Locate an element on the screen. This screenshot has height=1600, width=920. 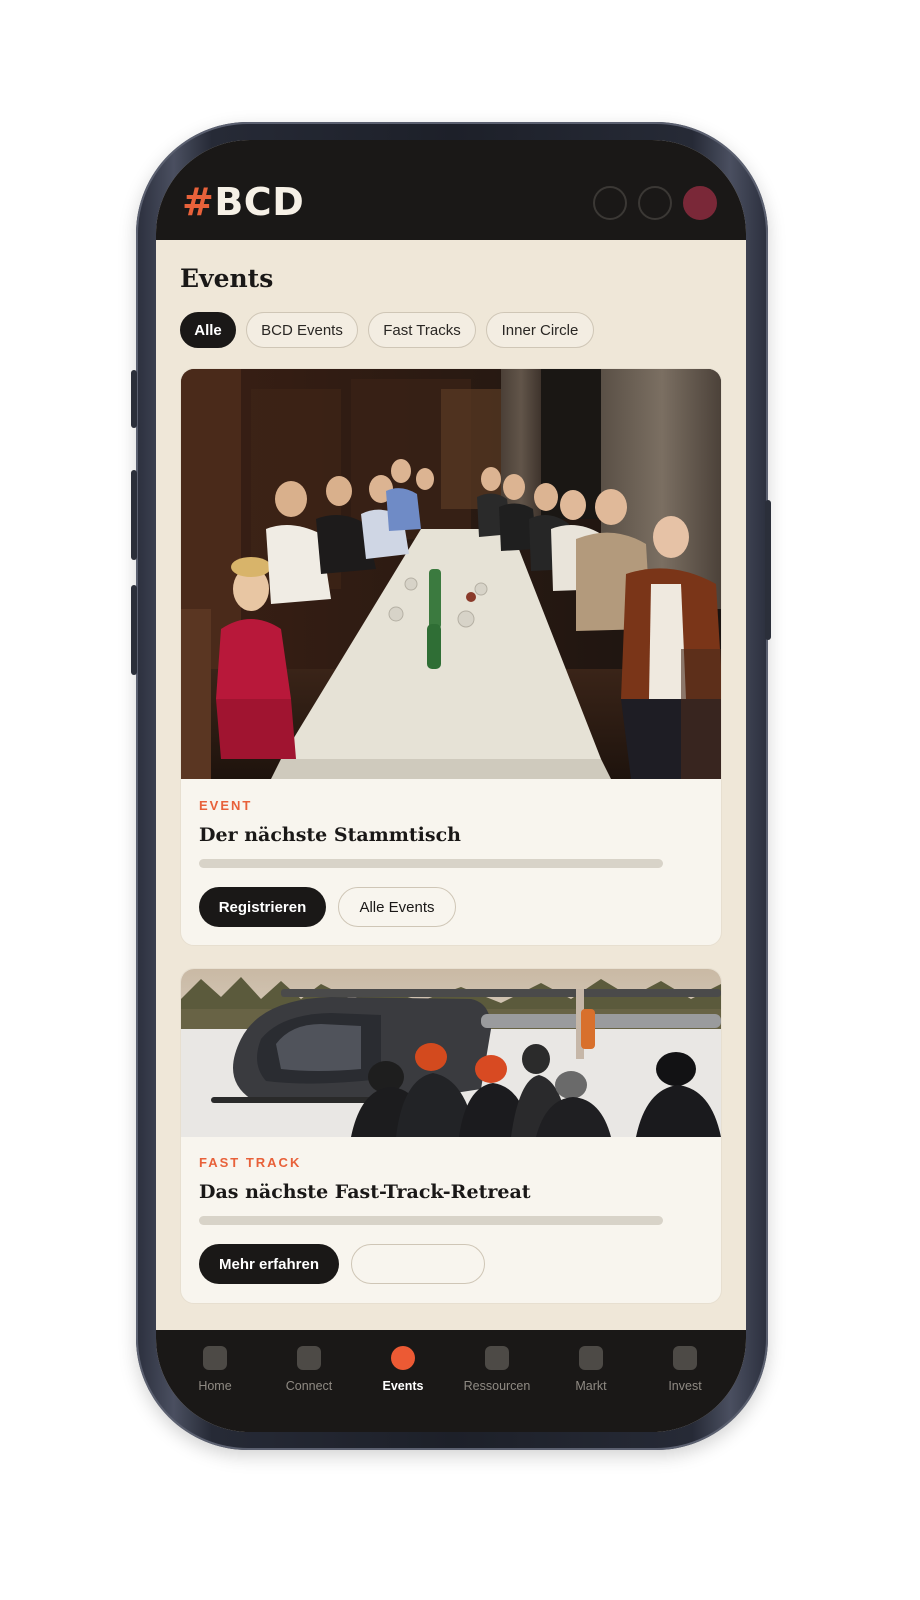
filter-chip-alle: Alle is located at coordinates (208, 330).